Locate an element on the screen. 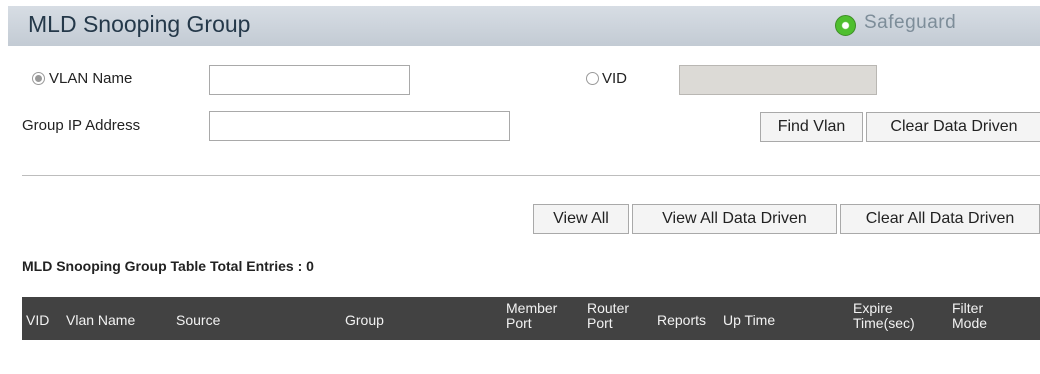 The image size is (1040, 374). title-bar: MLD Snooping Group Safeguard is located at coordinates (524, 26).